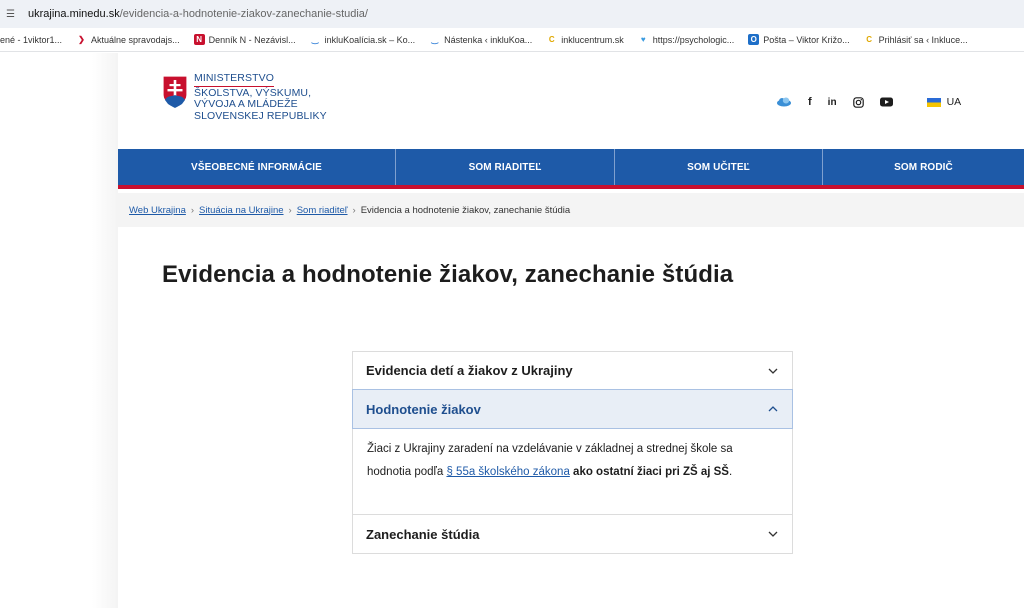 Image resolution: width=1024 pixels, height=608 pixels. Describe the element at coordinates (260, 115) in the screenshot. I see `logo-line-4: SLOVENSKEJ REPUBLIKY` at that location.